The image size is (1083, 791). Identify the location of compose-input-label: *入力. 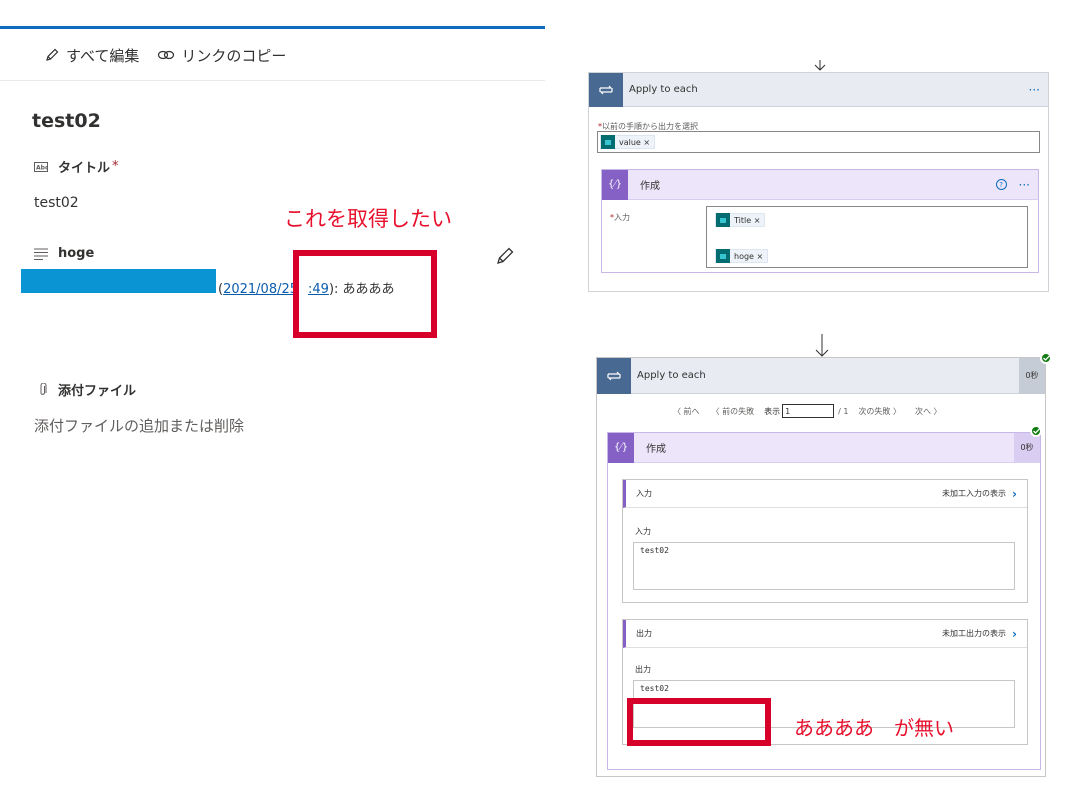
(620, 217).